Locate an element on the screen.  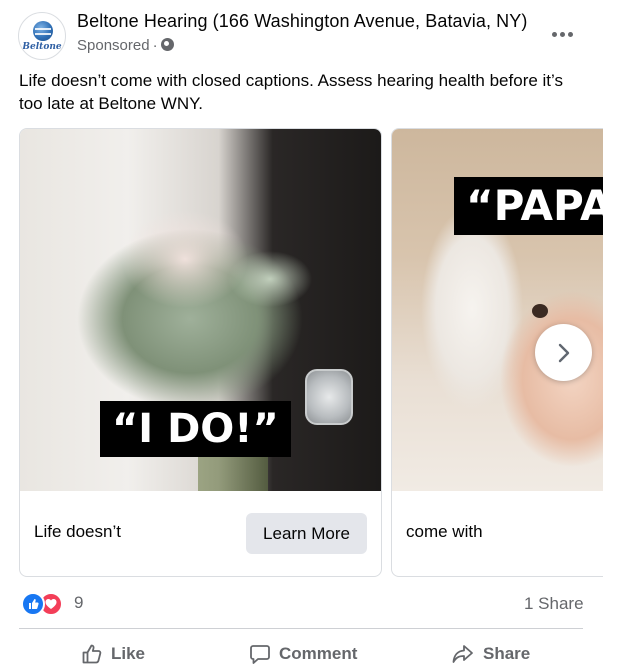
wristwatch is located at coordinates (329, 397).